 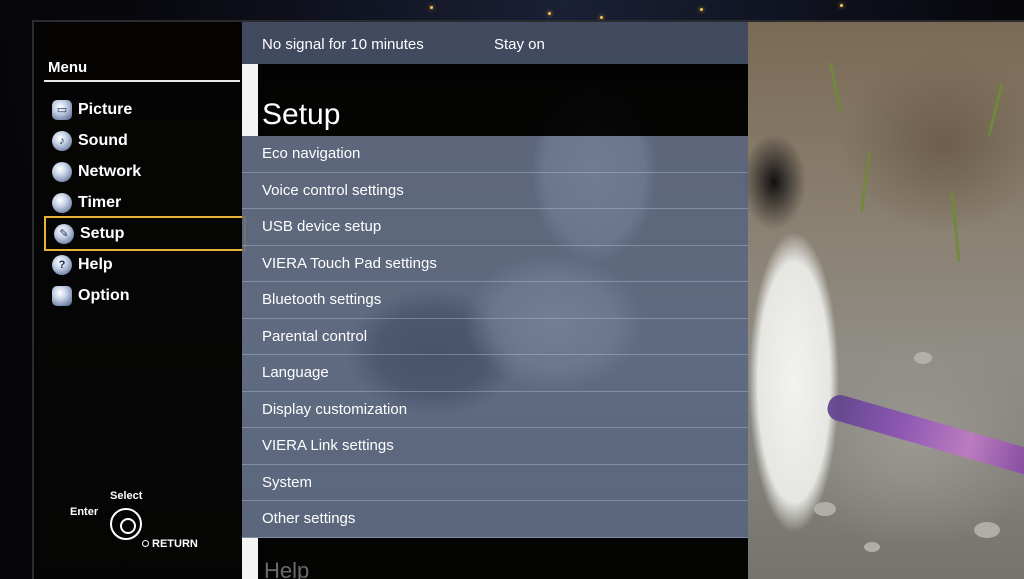 I want to click on option-other-settings: Other settings, so click(x=495, y=519).